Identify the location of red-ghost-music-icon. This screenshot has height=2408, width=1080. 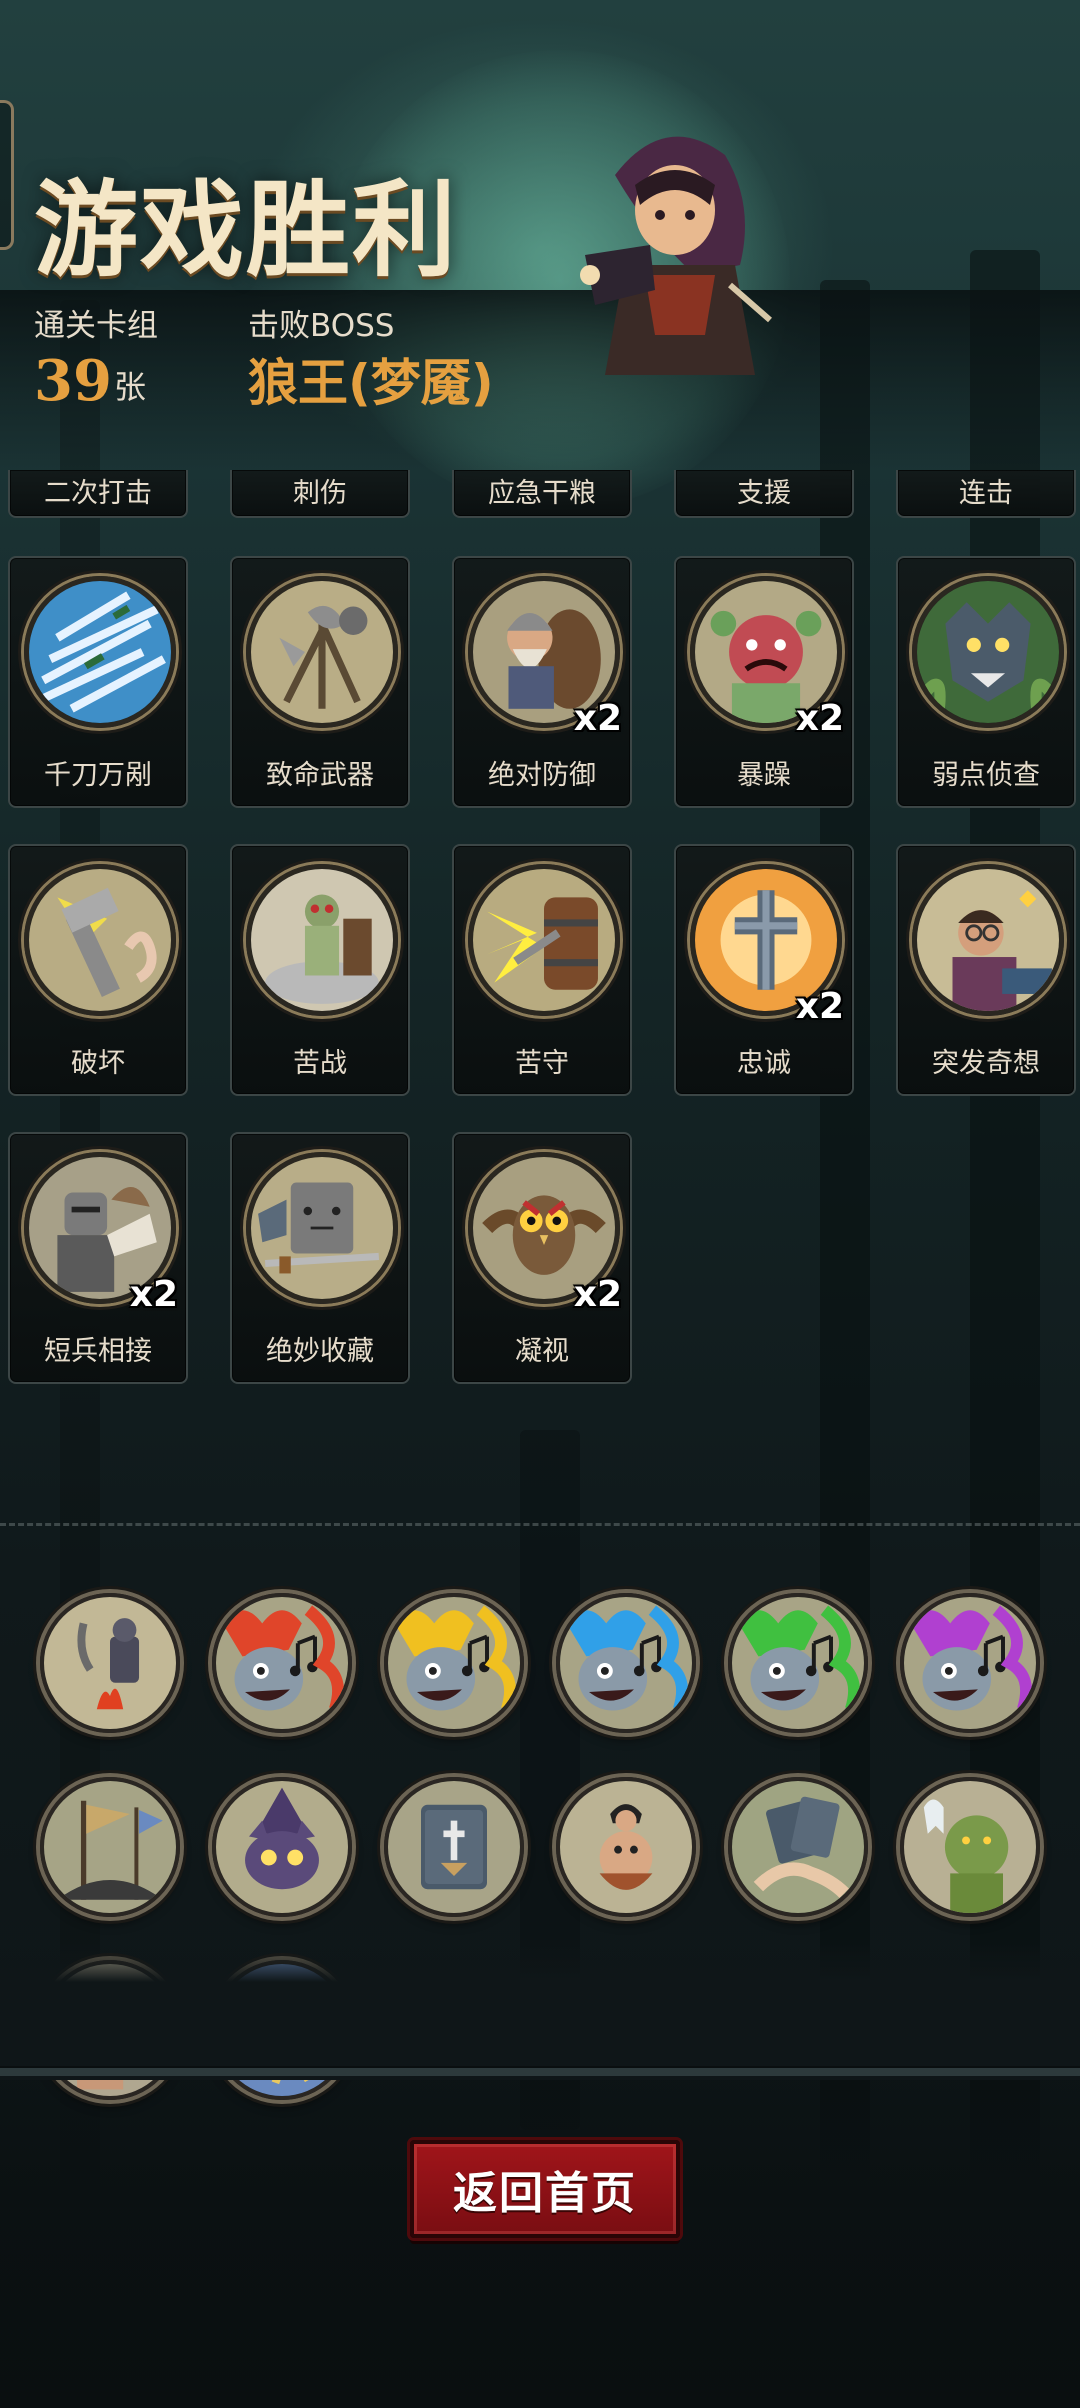
(282, 1663).